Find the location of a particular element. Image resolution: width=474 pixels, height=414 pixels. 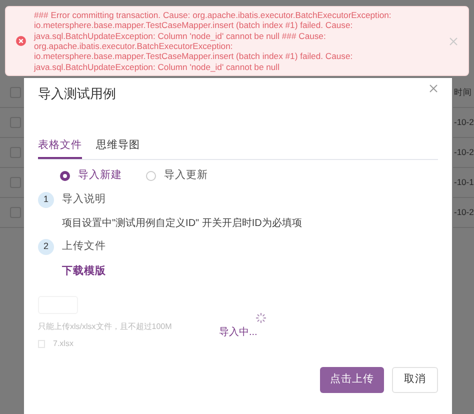

step-number: 1 is located at coordinates (46, 200).